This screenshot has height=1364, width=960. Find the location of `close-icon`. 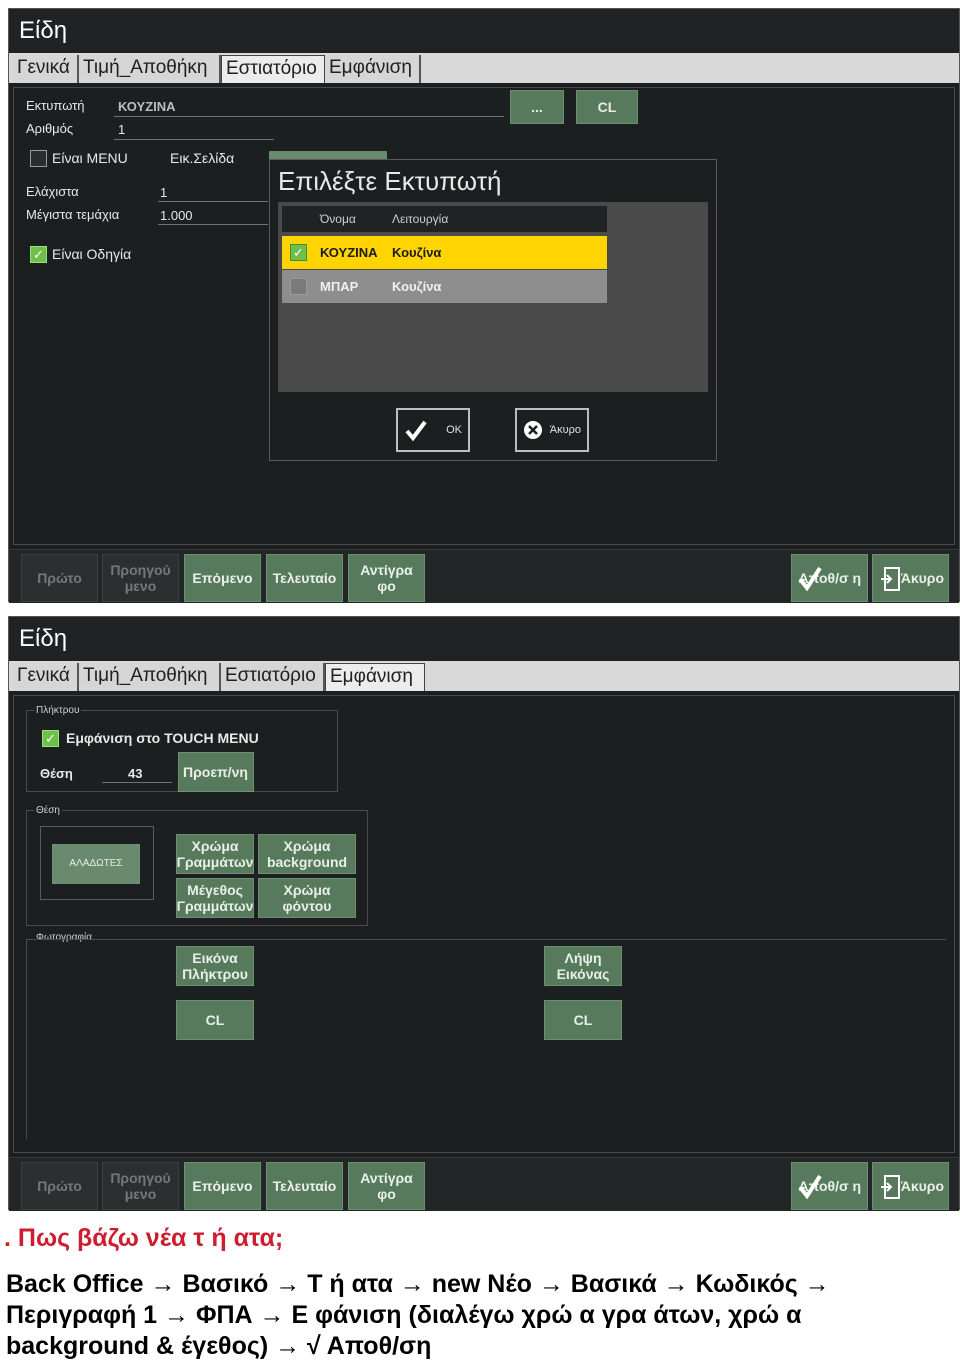

close-icon is located at coordinates (533, 430).